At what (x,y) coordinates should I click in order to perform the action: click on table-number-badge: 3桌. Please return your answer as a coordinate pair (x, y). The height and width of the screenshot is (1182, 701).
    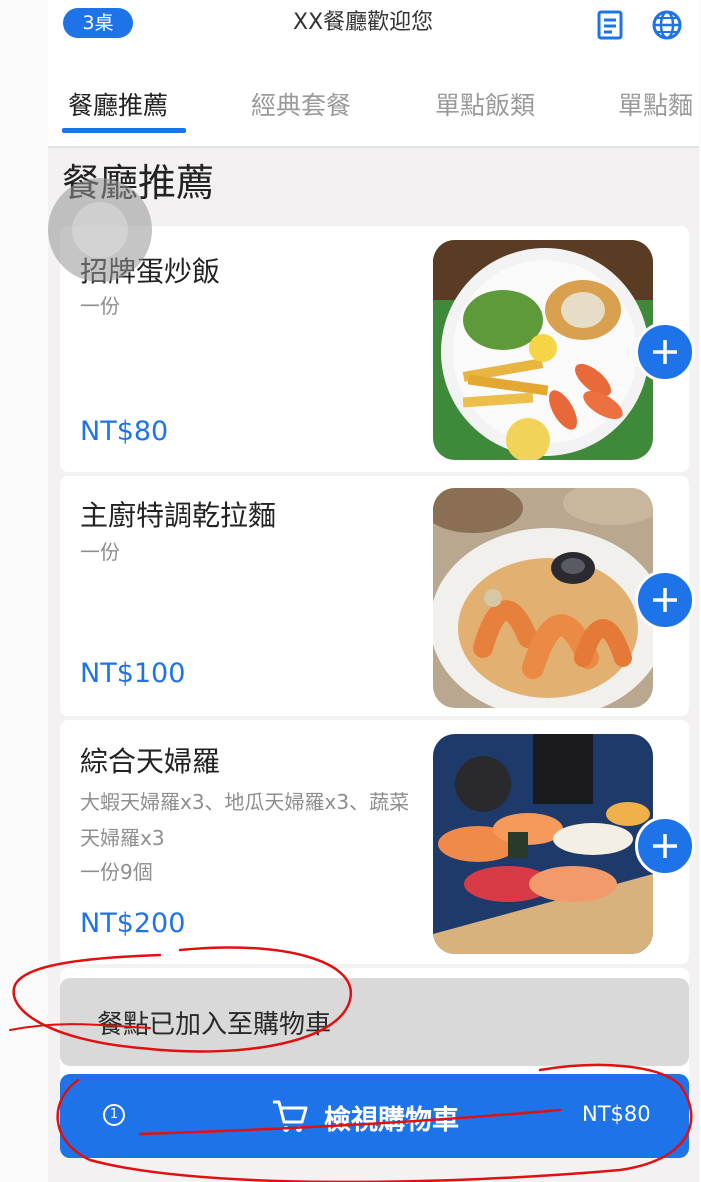
    Looking at the image, I should click on (98, 23).